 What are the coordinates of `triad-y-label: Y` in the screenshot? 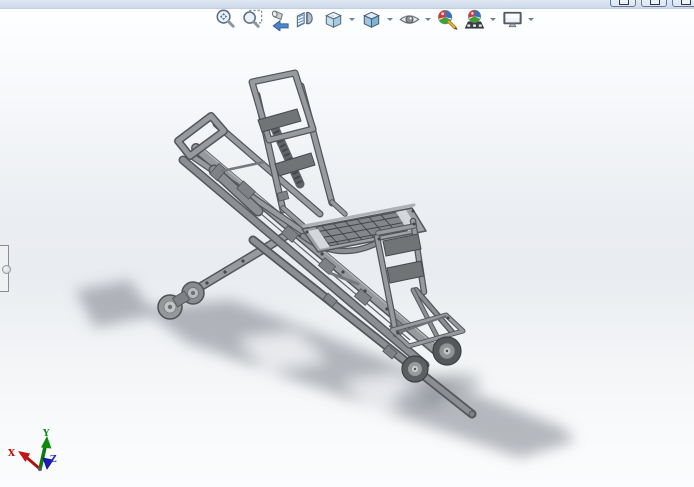 It's located at (46, 434).